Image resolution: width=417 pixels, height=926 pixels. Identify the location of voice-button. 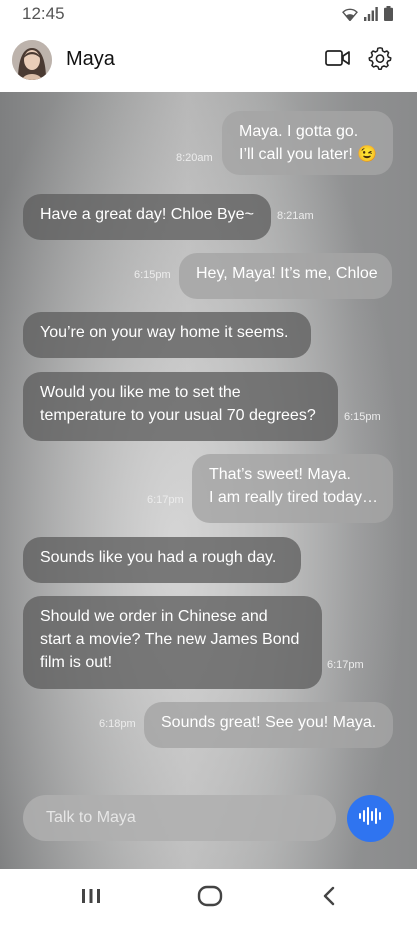
(370, 818).